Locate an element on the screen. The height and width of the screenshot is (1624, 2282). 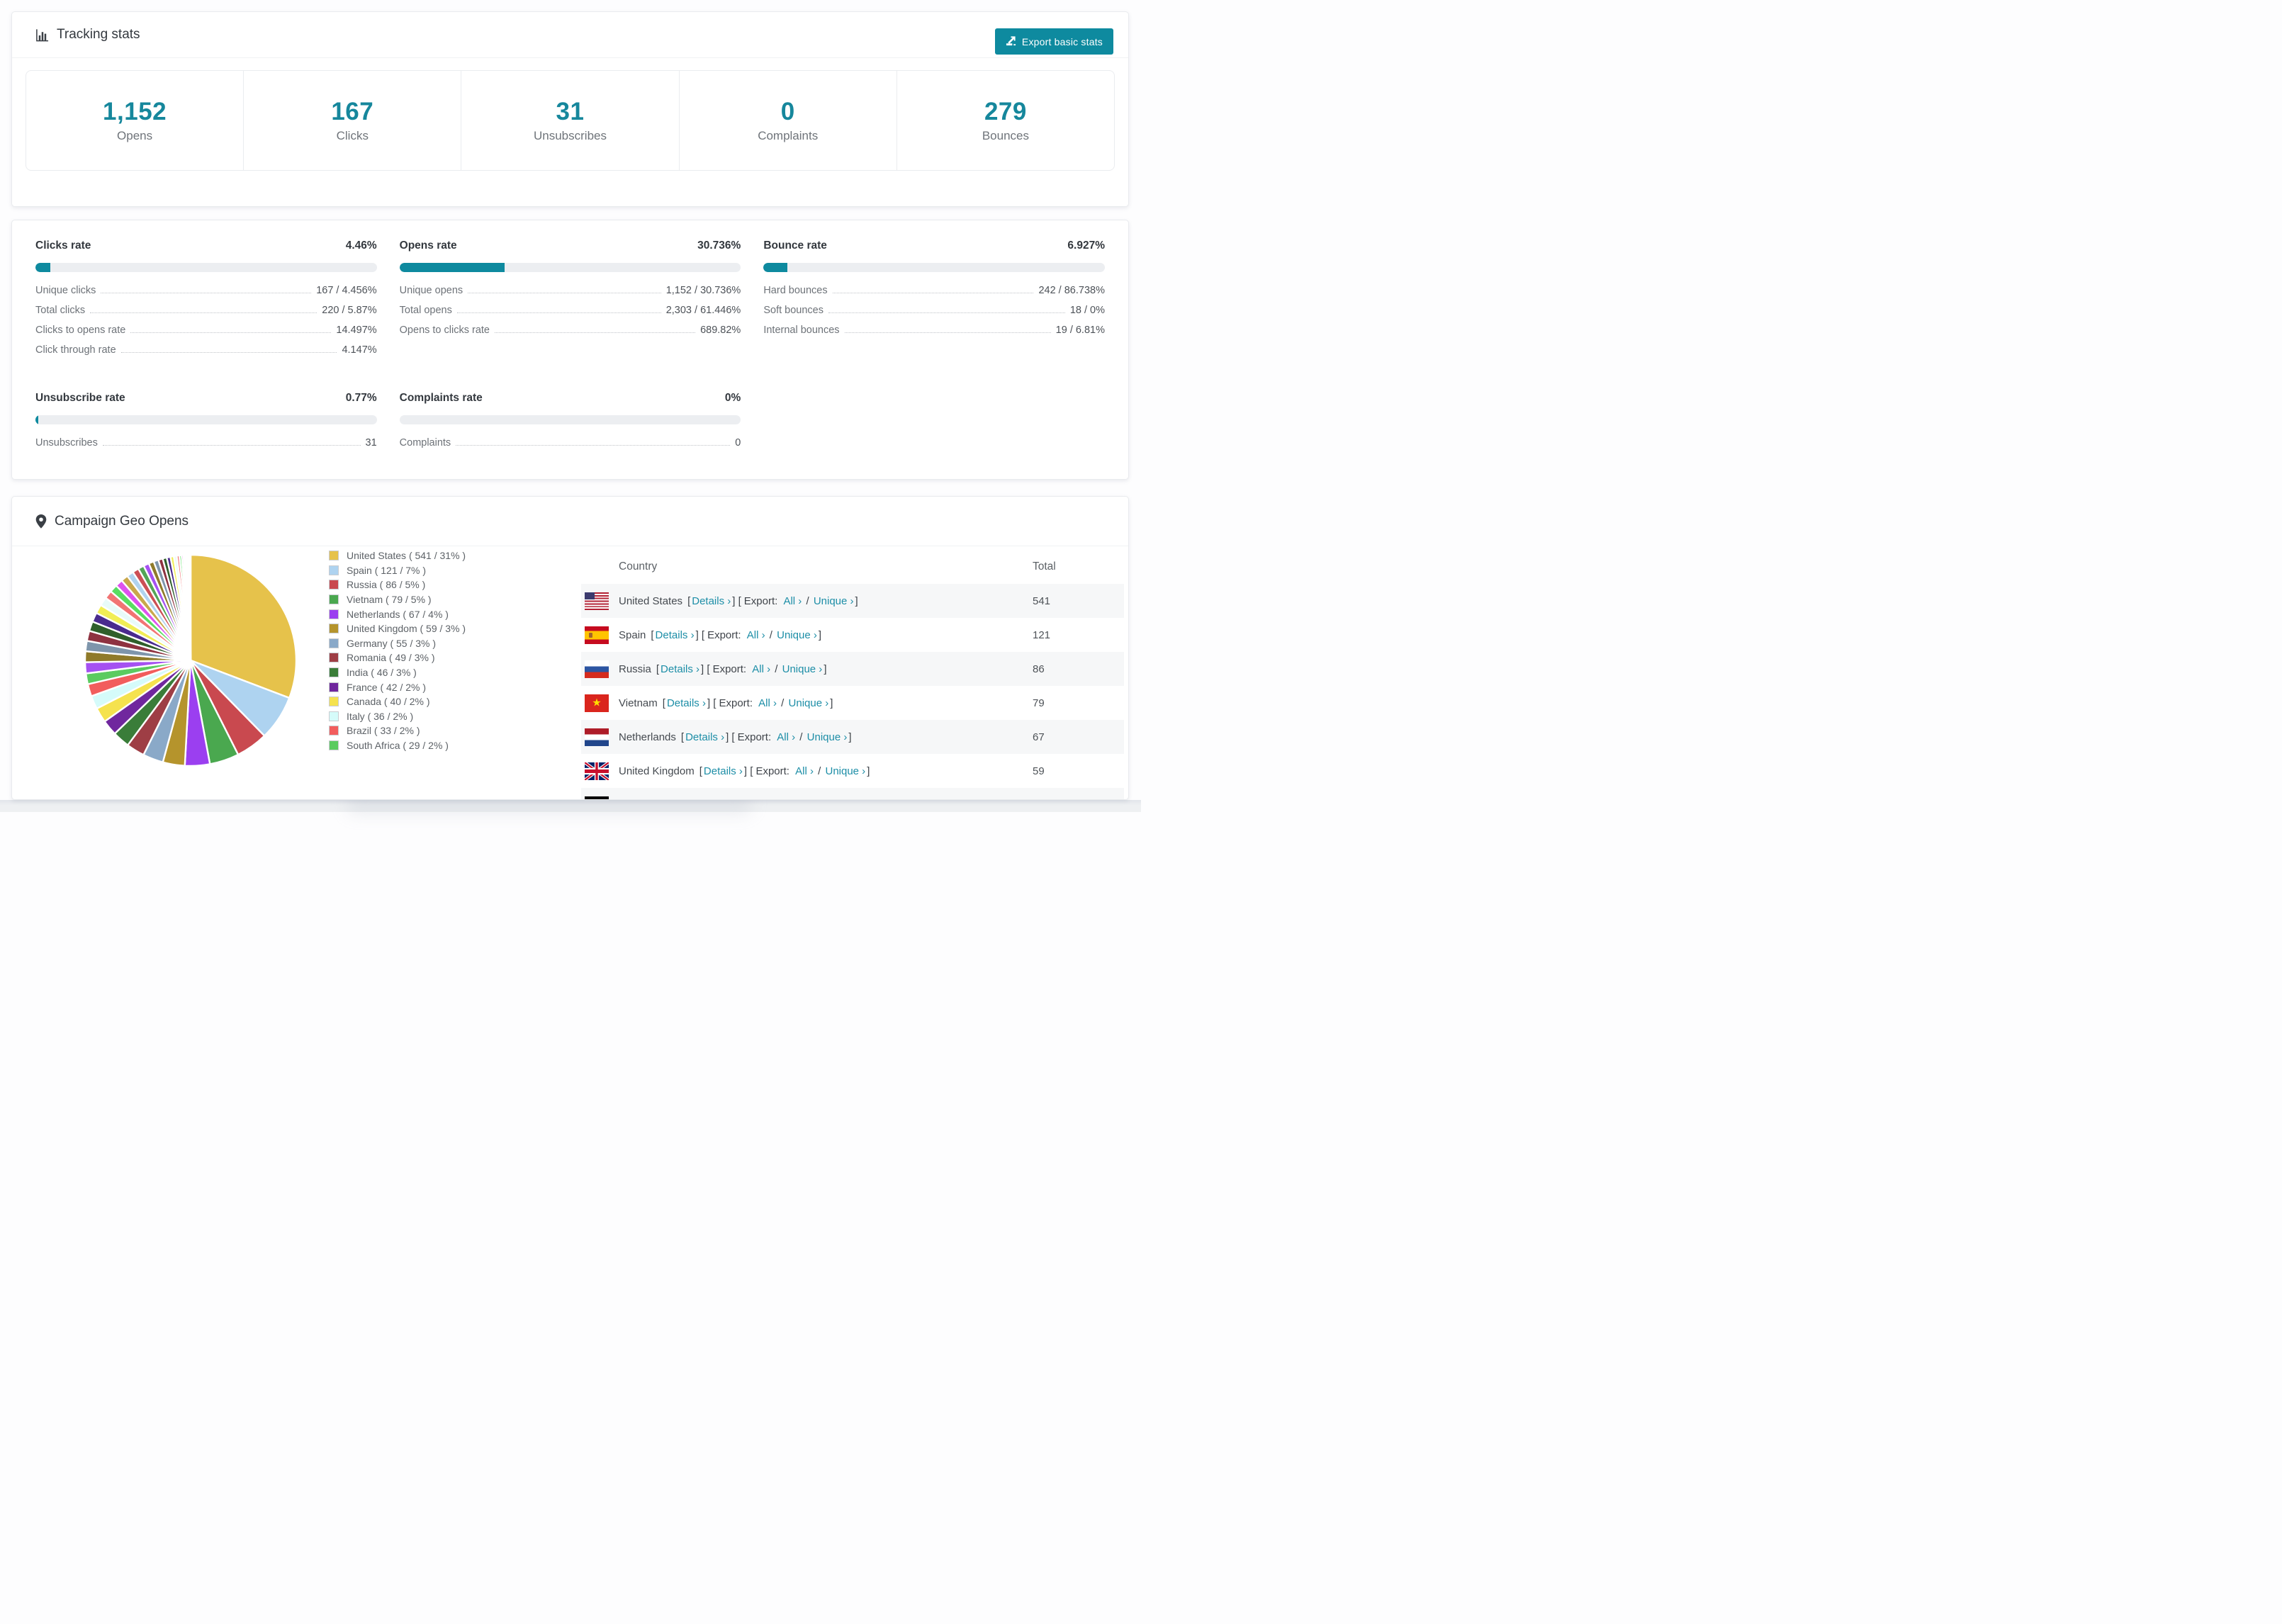
pie-slice is located at coordinates (191, 608).